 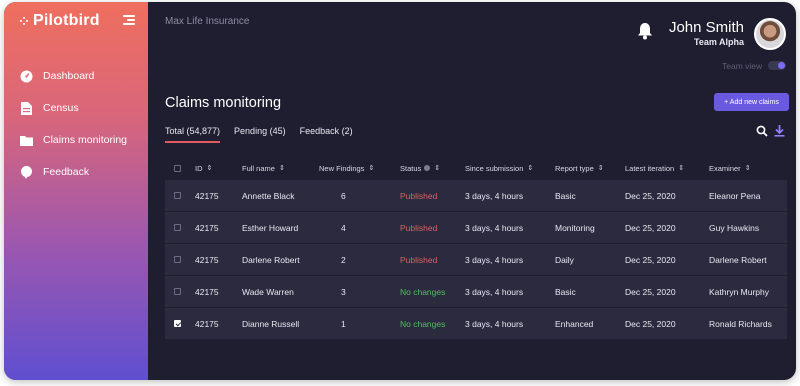 I want to click on cell-examiner: Eleanor Pena, so click(x=735, y=195).